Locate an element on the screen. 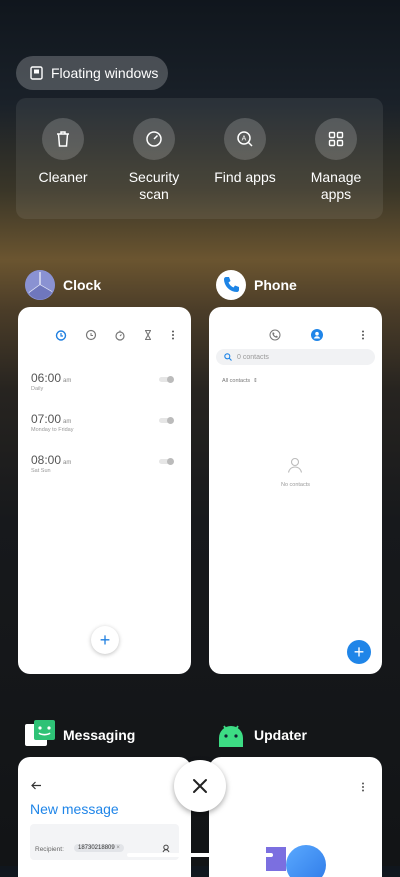 This screenshot has height=877, width=400. contacts-filter-dropdown: All contacts ⇕ is located at coordinates (240, 381).